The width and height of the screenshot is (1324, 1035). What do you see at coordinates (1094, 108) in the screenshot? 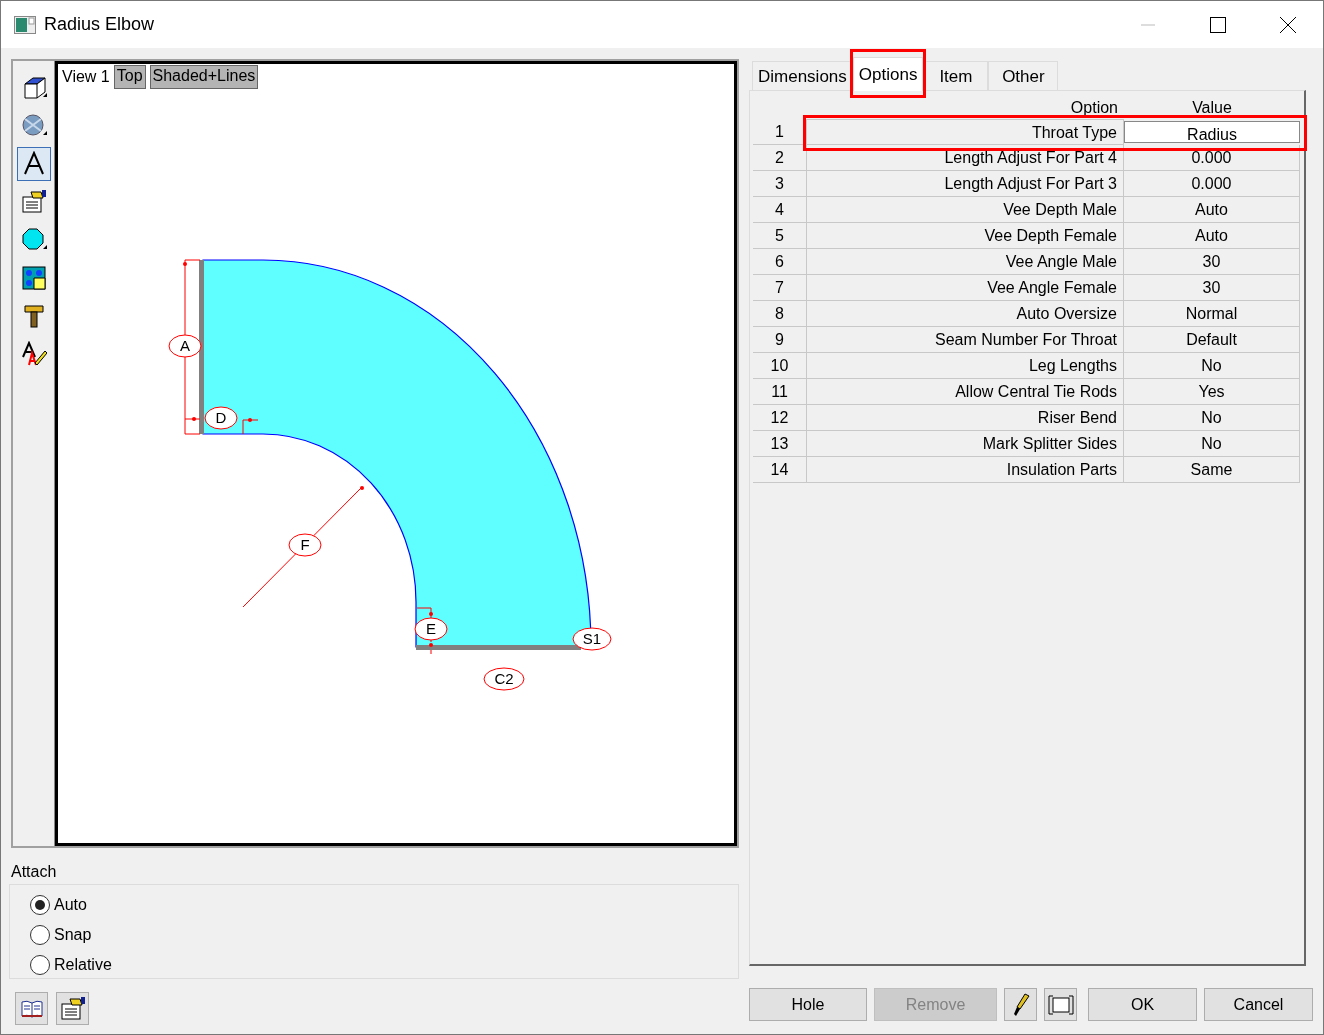
I see `column-header: Option` at bounding box center [1094, 108].